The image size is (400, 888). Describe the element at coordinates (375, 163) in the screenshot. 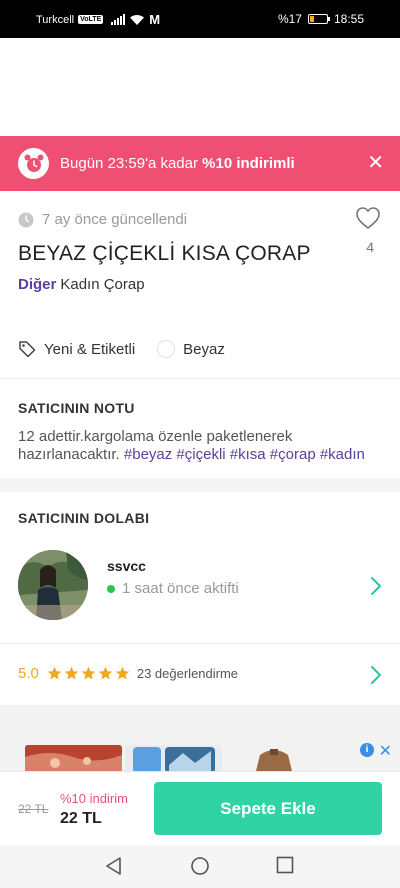

I see `close-icon: ✕` at that location.